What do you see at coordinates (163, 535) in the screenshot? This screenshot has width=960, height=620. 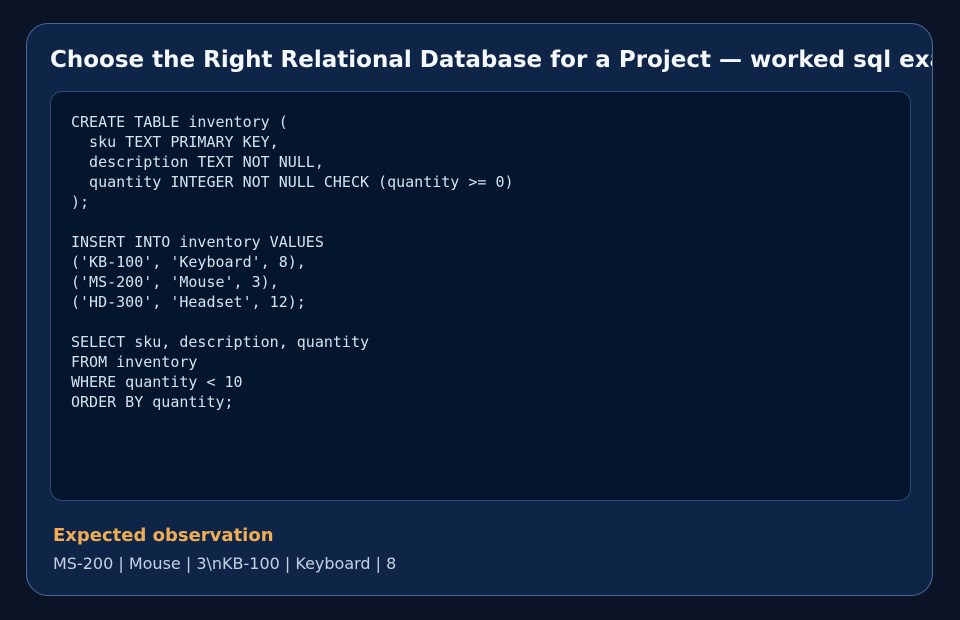 I see `expected-observation-heading: Expected observation` at bounding box center [163, 535].